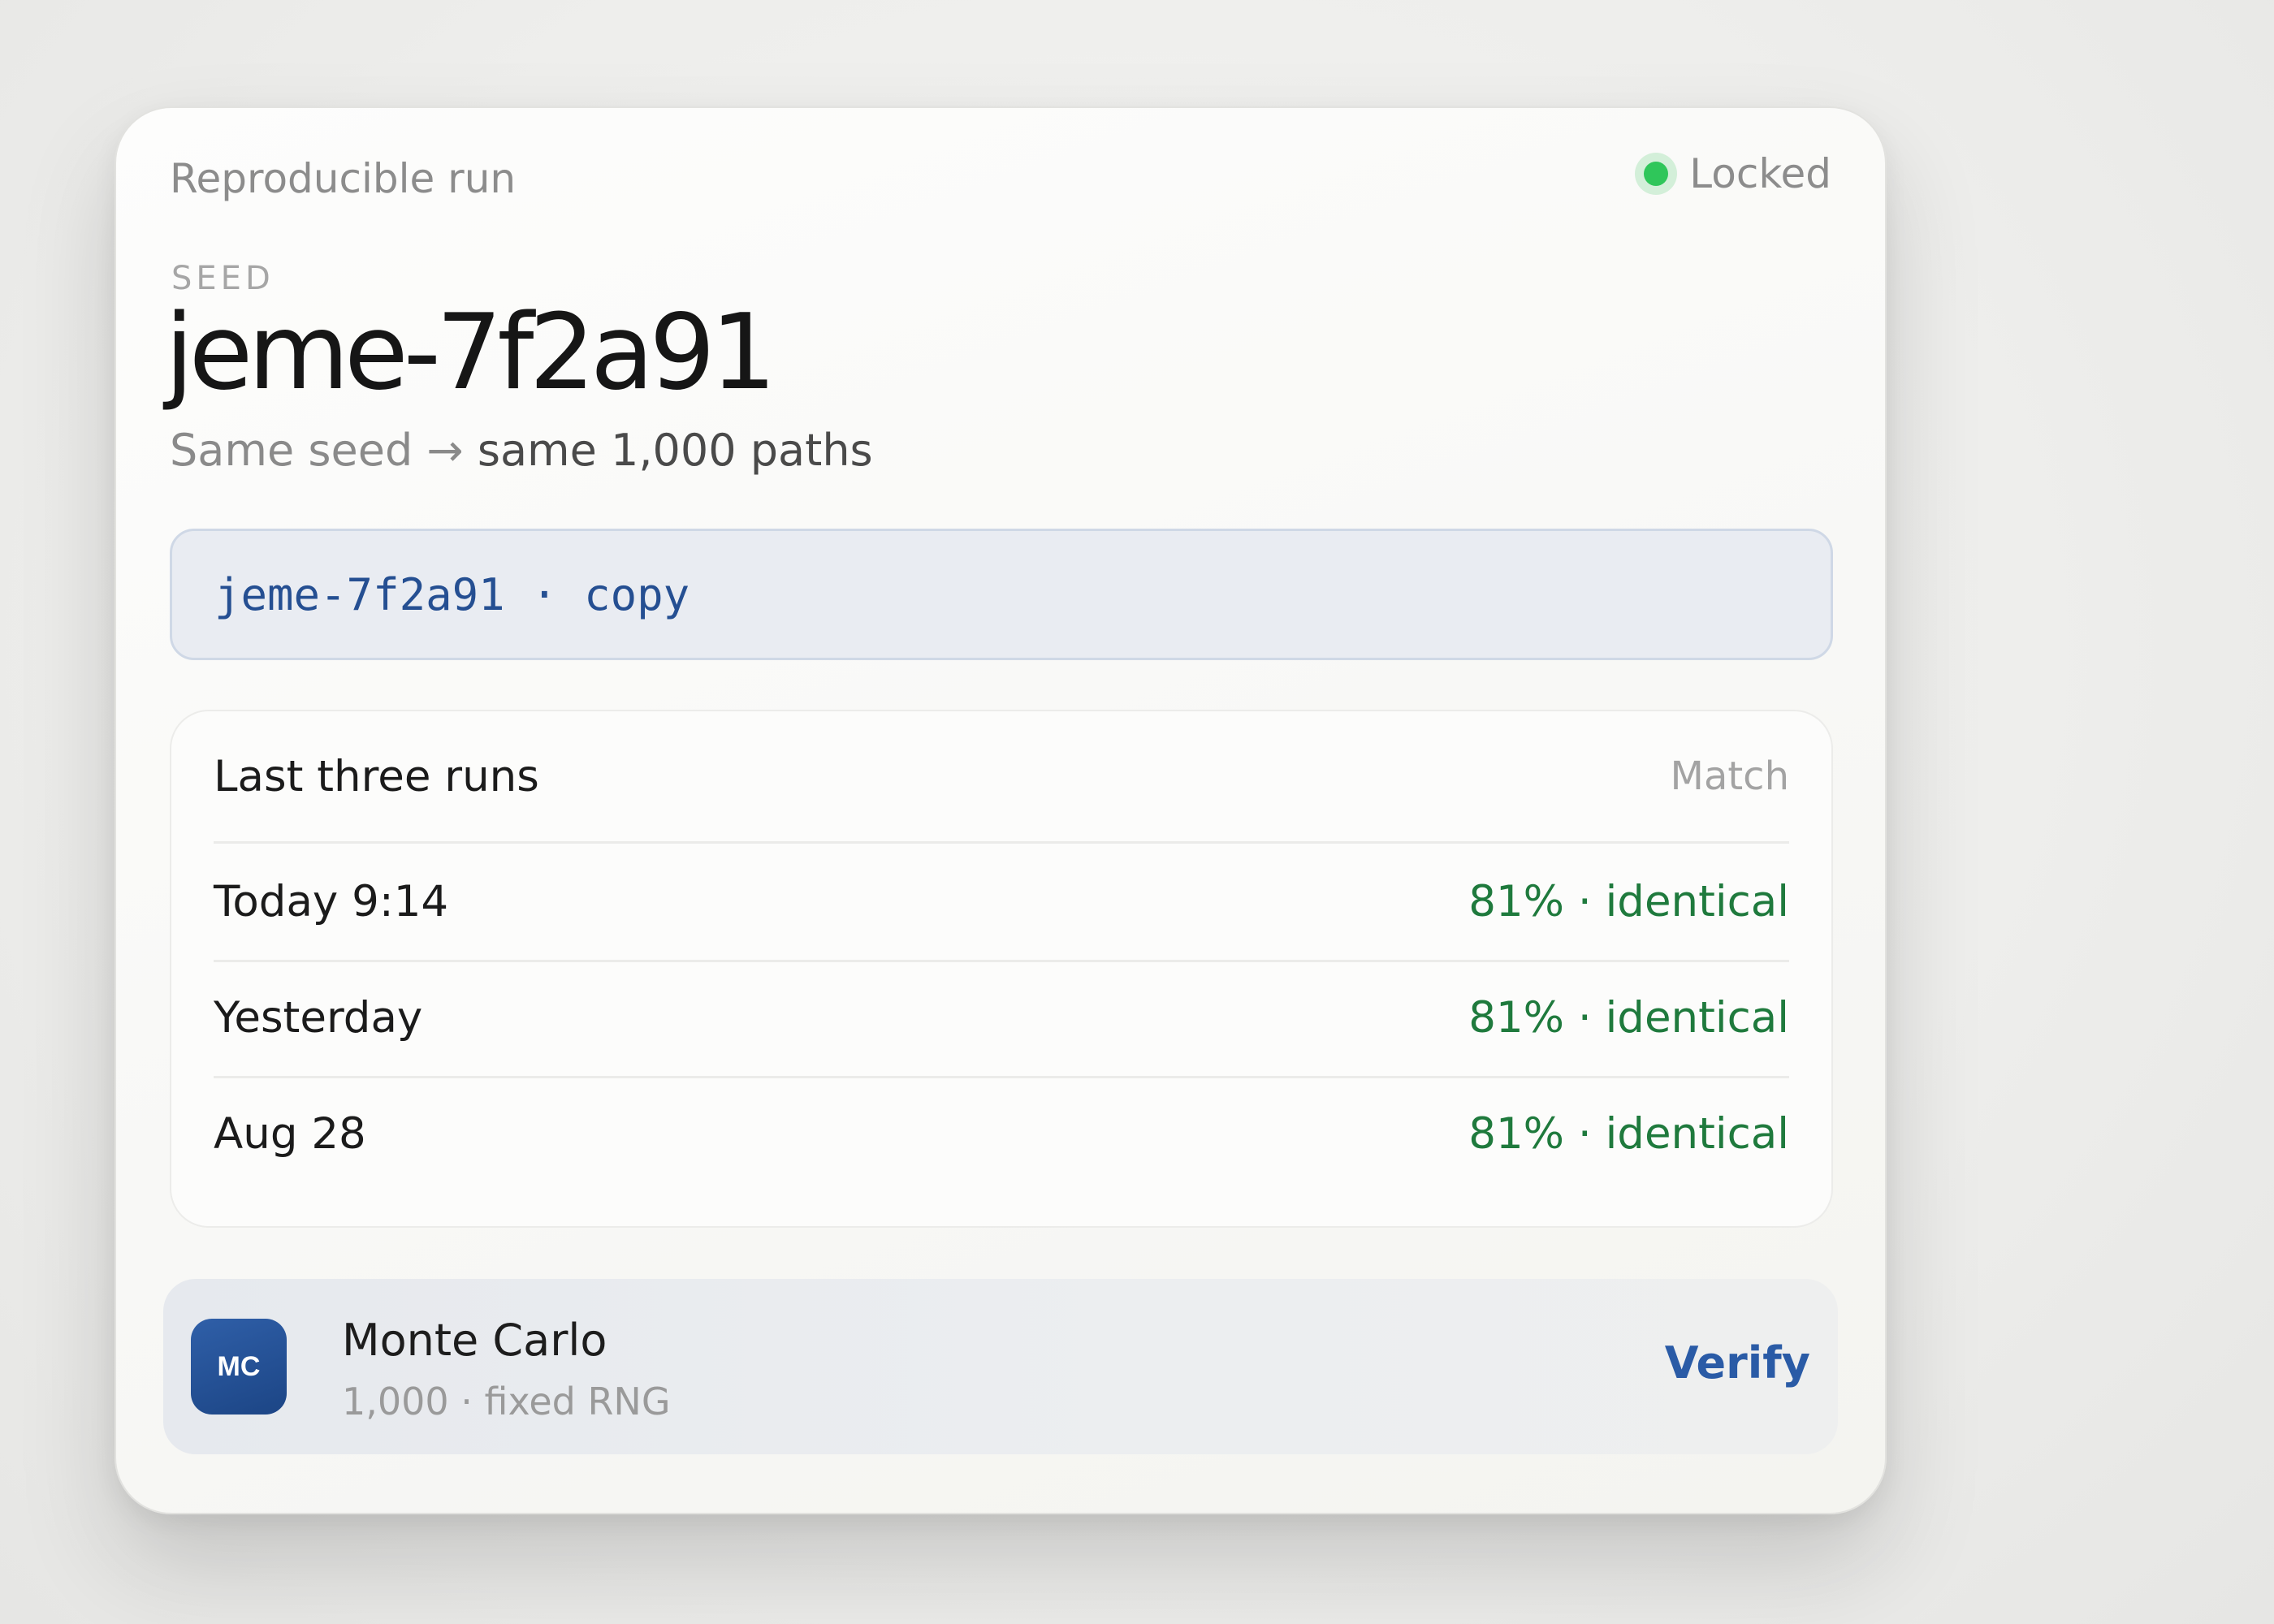 This screenshot has height=1624, width=2274. What do you see at coordinates (474, 1340) in the screenshot?
I see `engine-name: Monte Carlo` at bounding box center [474, 1340].